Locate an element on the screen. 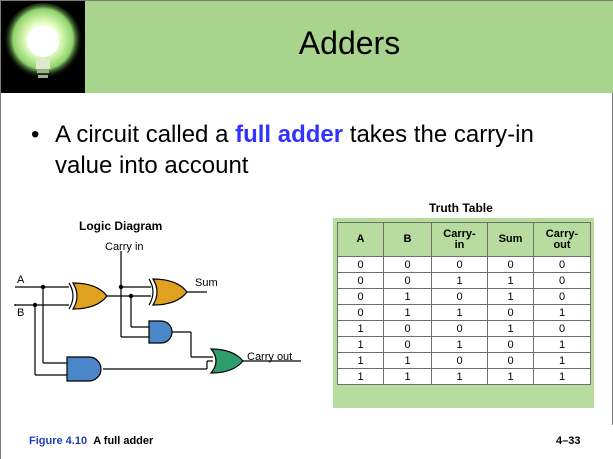  table-header-row: A B Carry-in Sum Carry-out is located at coordinates (464, 239).